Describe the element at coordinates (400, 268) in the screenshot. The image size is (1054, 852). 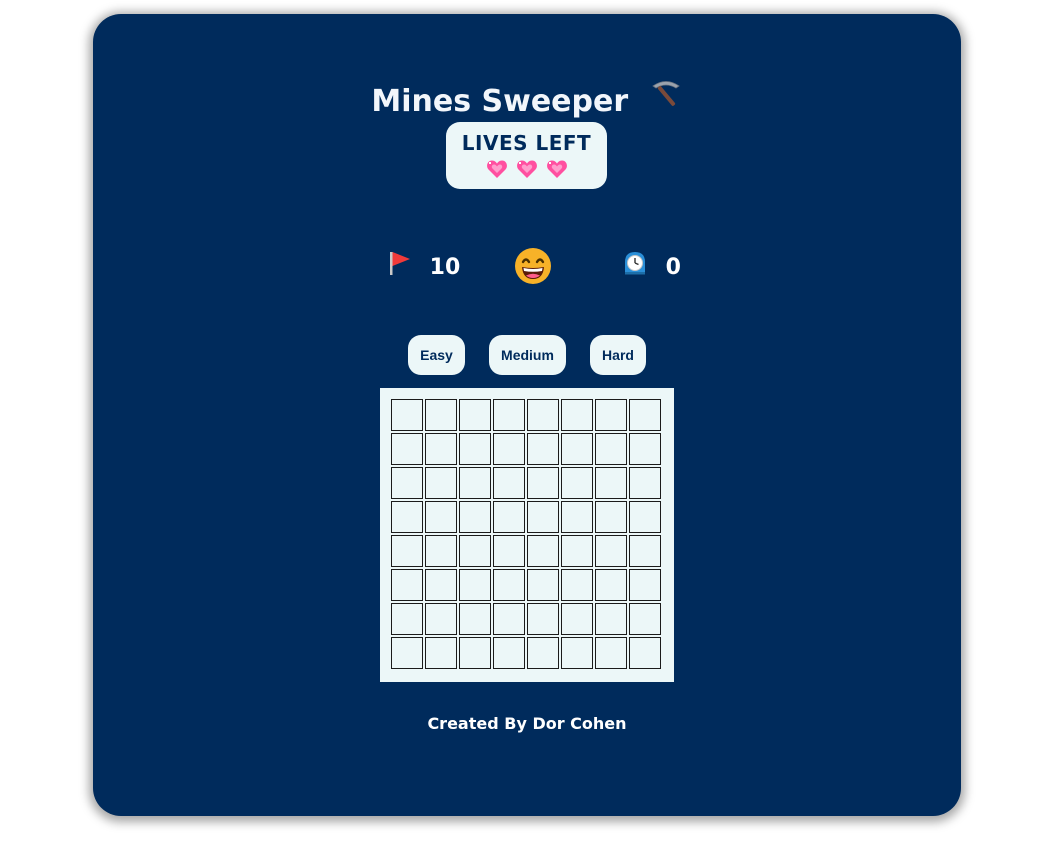
I see `flag-icon` at that location.